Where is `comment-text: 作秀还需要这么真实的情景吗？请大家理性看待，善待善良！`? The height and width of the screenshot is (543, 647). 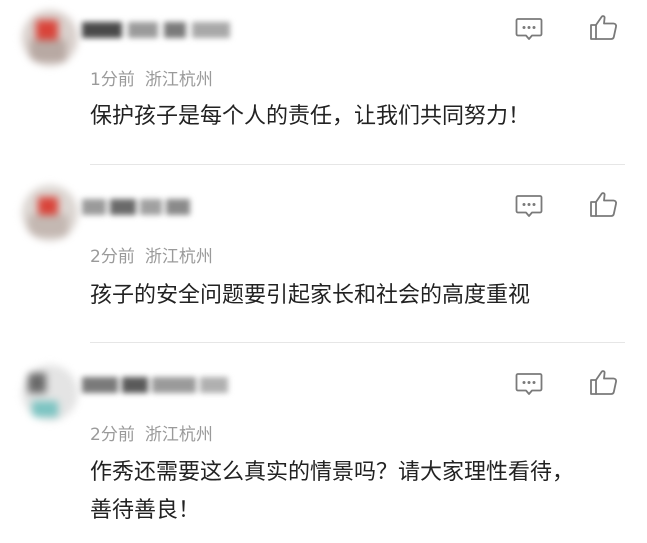 comment-text: 作秀还需要这么真实的情景吗？请大家理性看待，善待善良！ is located at coordinates (332, 491).